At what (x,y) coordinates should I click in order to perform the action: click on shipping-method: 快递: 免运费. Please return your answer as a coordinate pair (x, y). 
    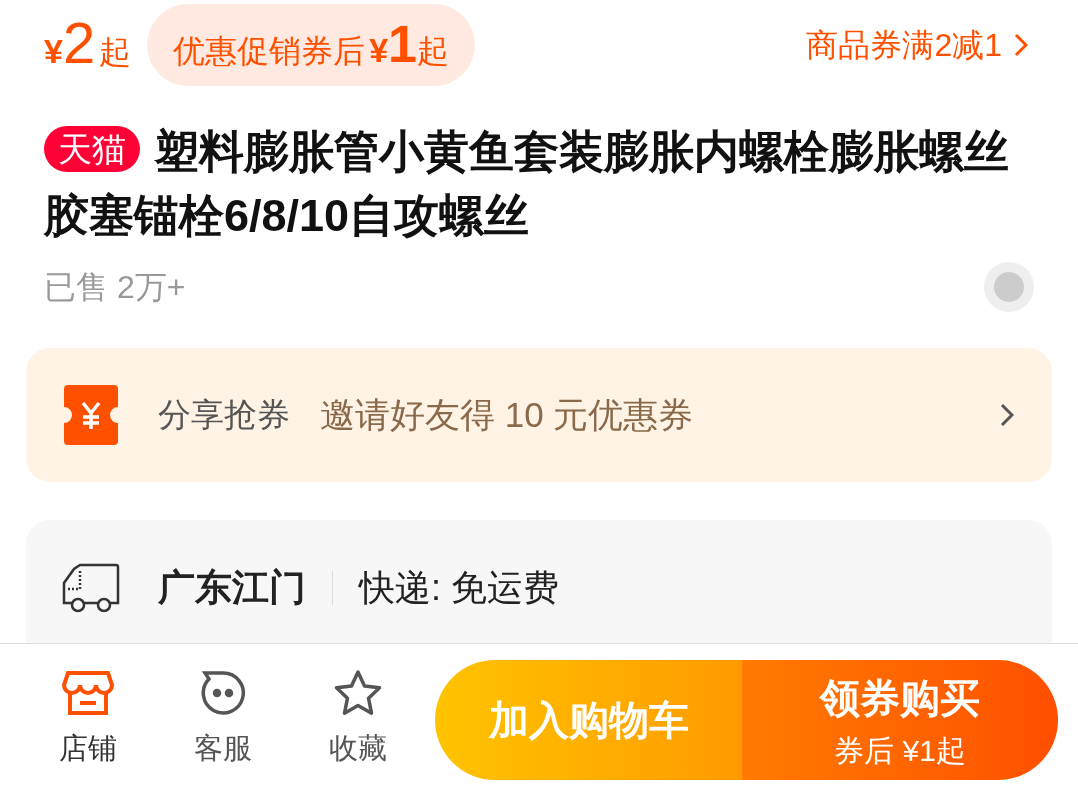
    Looking at the image, I should click on (459, 587).